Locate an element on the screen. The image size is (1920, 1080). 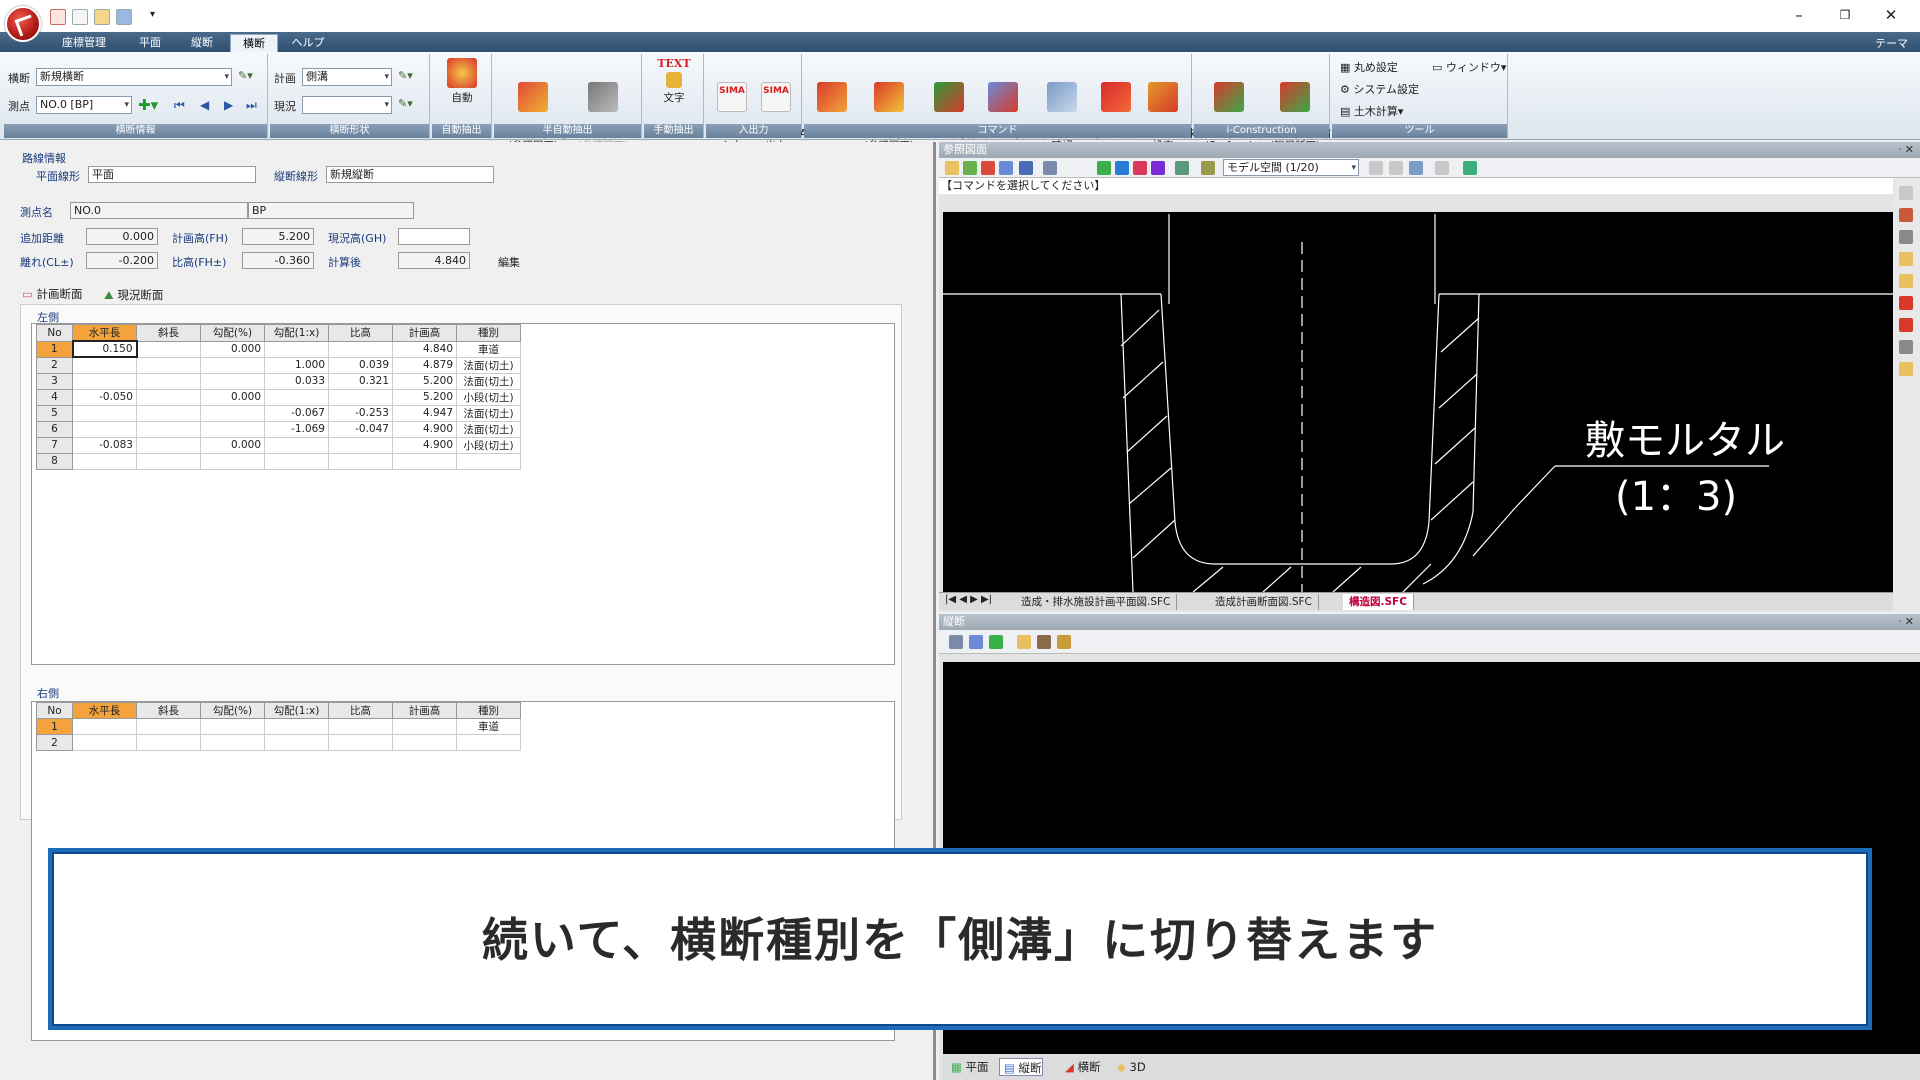
marume-button: ▦ 丸め設定 is located at coordinates (1369, 68).